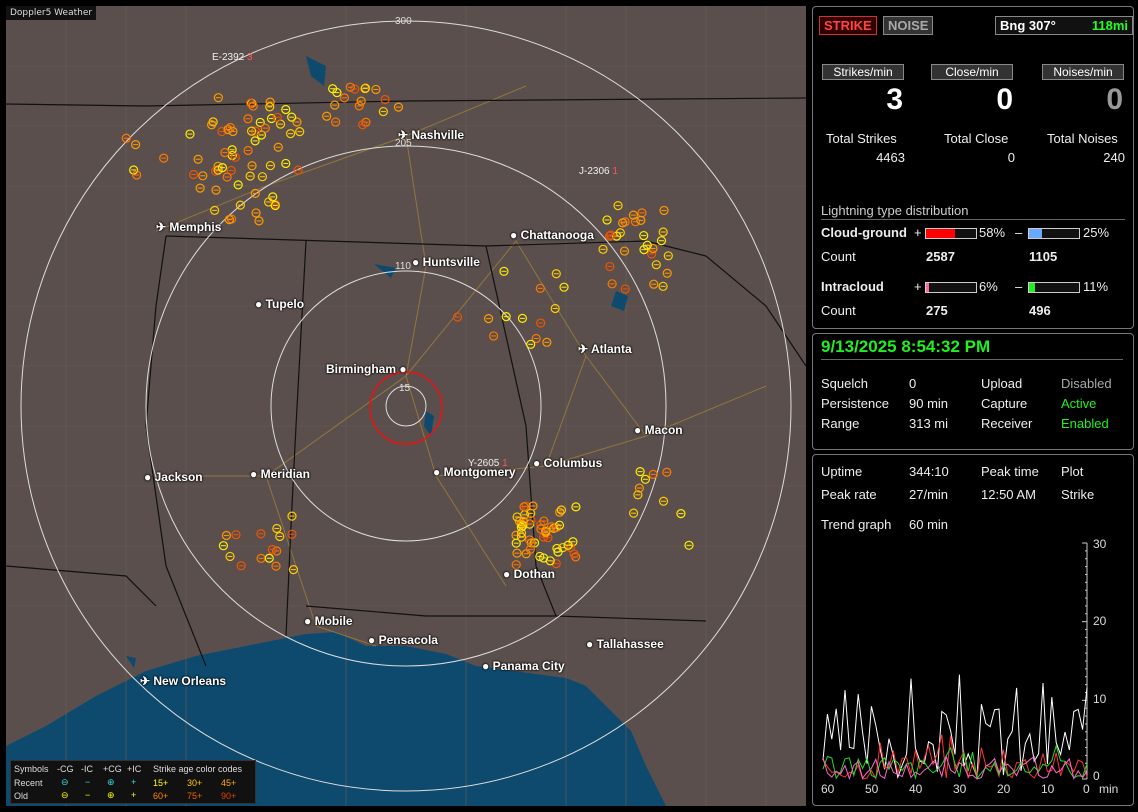 This screenshot has width=1138, height=812. What do you see at coordinates (1010, 471) in the screenshot?
I see `peak-time-label: Peak time` at bounding box center [1010, 471].